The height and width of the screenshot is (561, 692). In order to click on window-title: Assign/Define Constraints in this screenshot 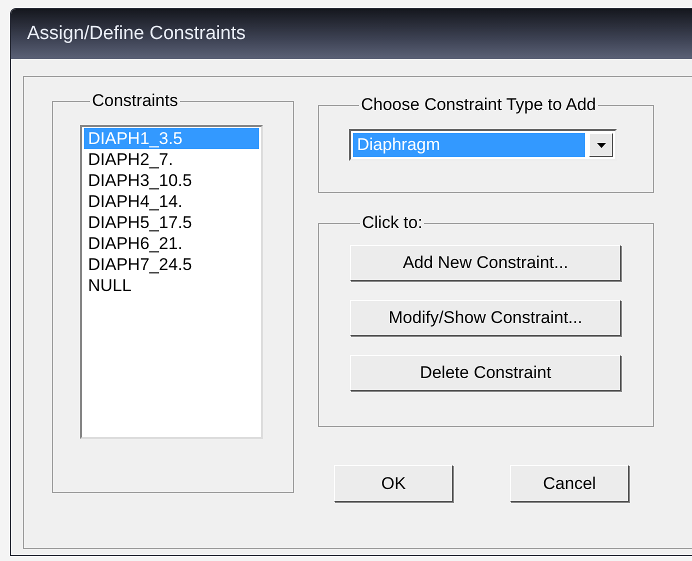, I will do `click(136, 34)`.